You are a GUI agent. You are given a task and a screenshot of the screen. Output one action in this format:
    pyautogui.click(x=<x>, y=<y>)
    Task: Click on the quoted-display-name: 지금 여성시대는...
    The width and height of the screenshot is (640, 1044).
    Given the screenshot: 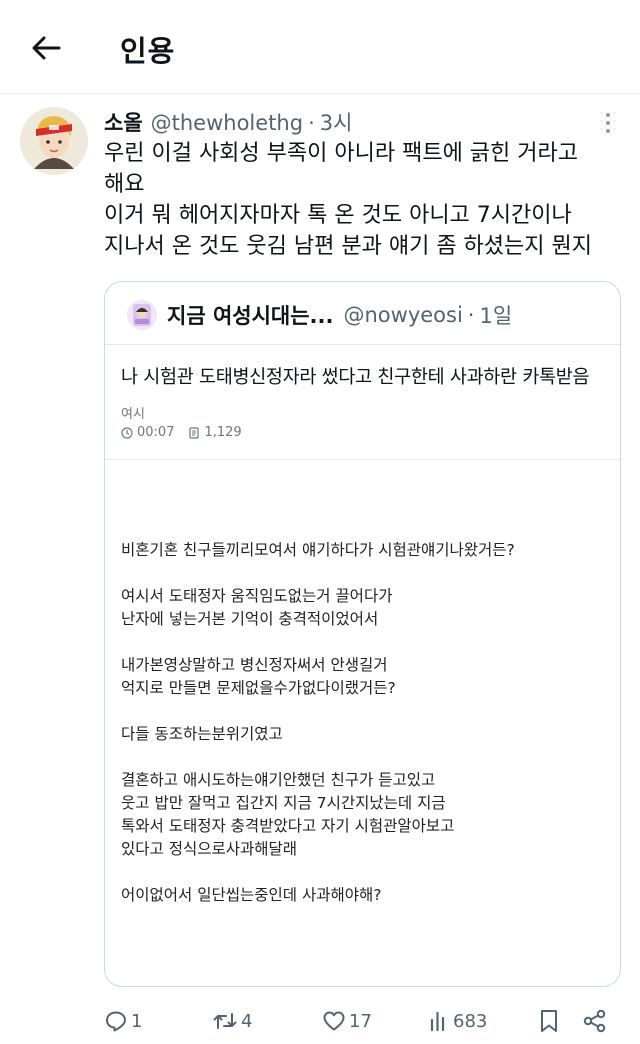 What is the action you would take?
    pyautogui.click(x=250, y=316)
    